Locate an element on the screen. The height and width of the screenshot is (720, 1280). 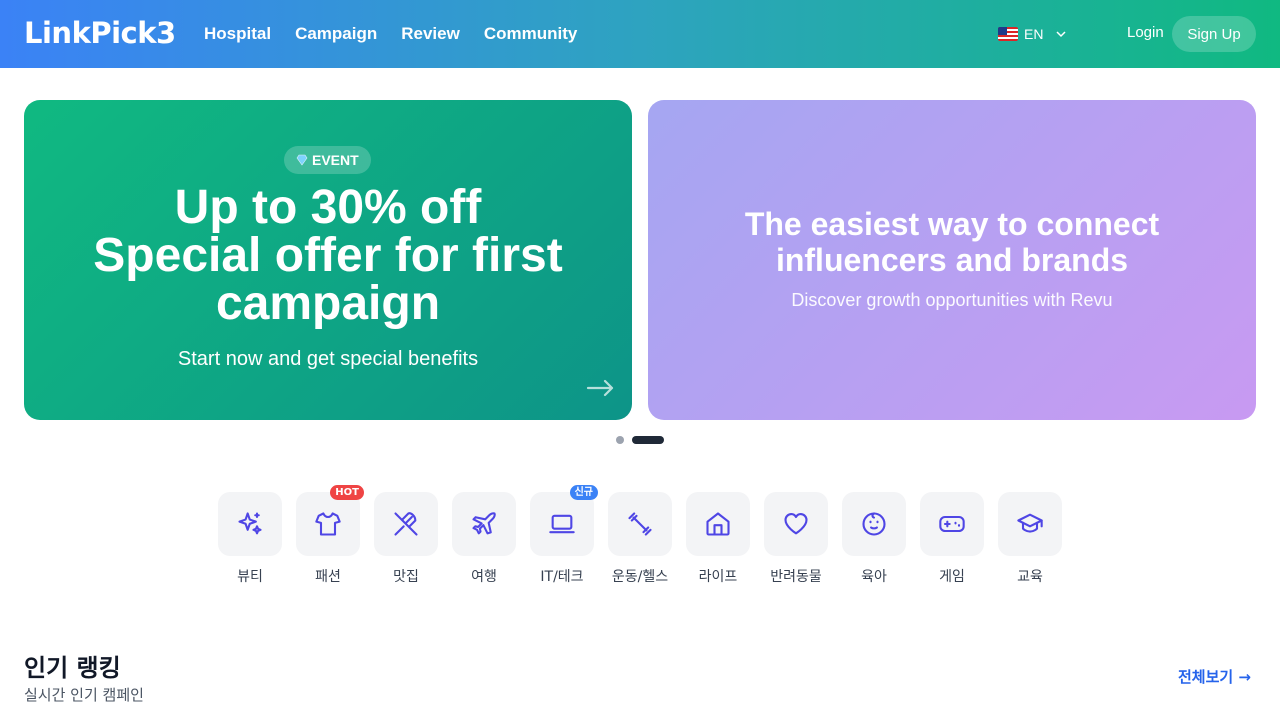
category-game: 게임 is located at coordinates (952, 539).